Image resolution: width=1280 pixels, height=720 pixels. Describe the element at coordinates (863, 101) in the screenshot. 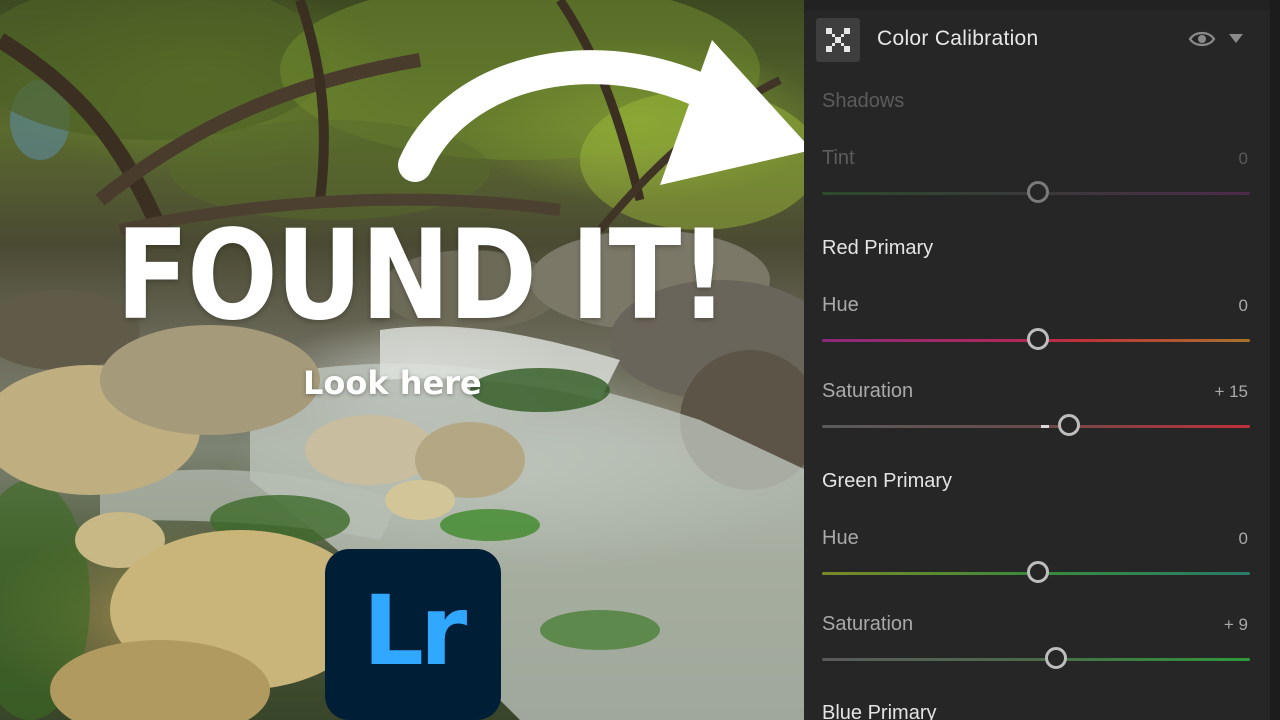

I see `section-label-shadows: Shadows` at that location.